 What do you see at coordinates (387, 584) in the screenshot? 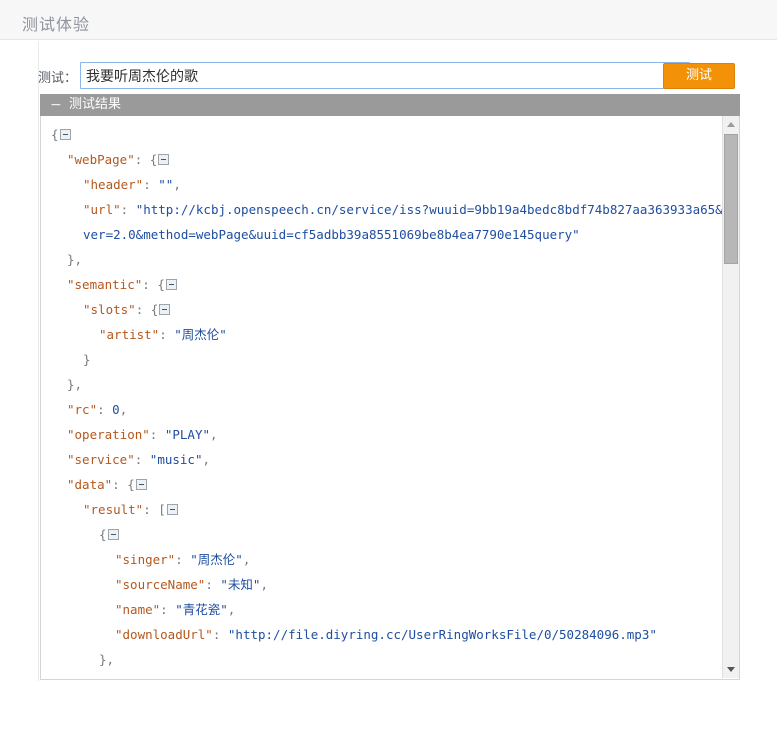
I see `json-line: "sourceName": "未知",` at bounding box center [387, 584].